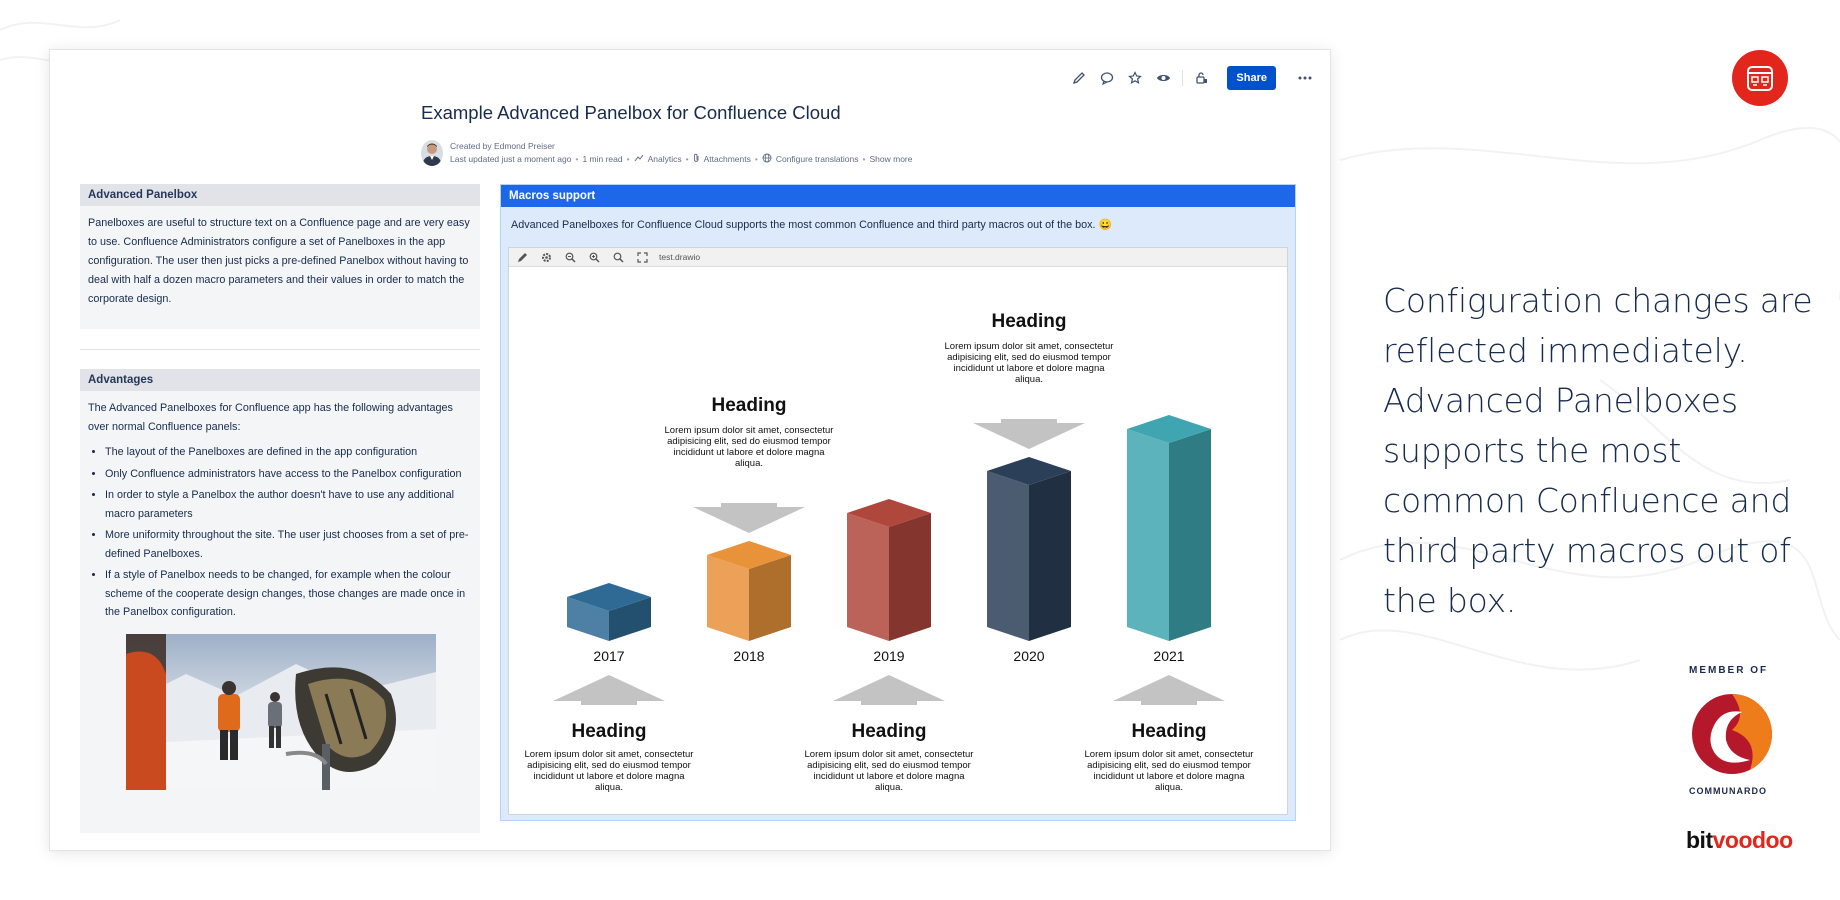 Image resolution: width=1840 pixels, height=900 pixels. I want to click on attachment-icon, so click(696, 160).